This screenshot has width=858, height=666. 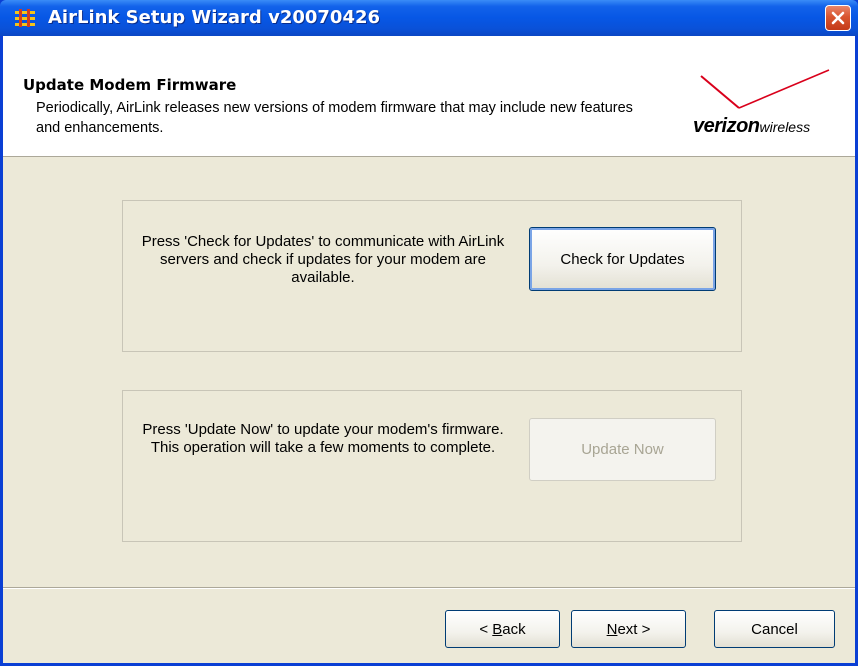 I want to click on close-icon, so click(x=838, y=18).